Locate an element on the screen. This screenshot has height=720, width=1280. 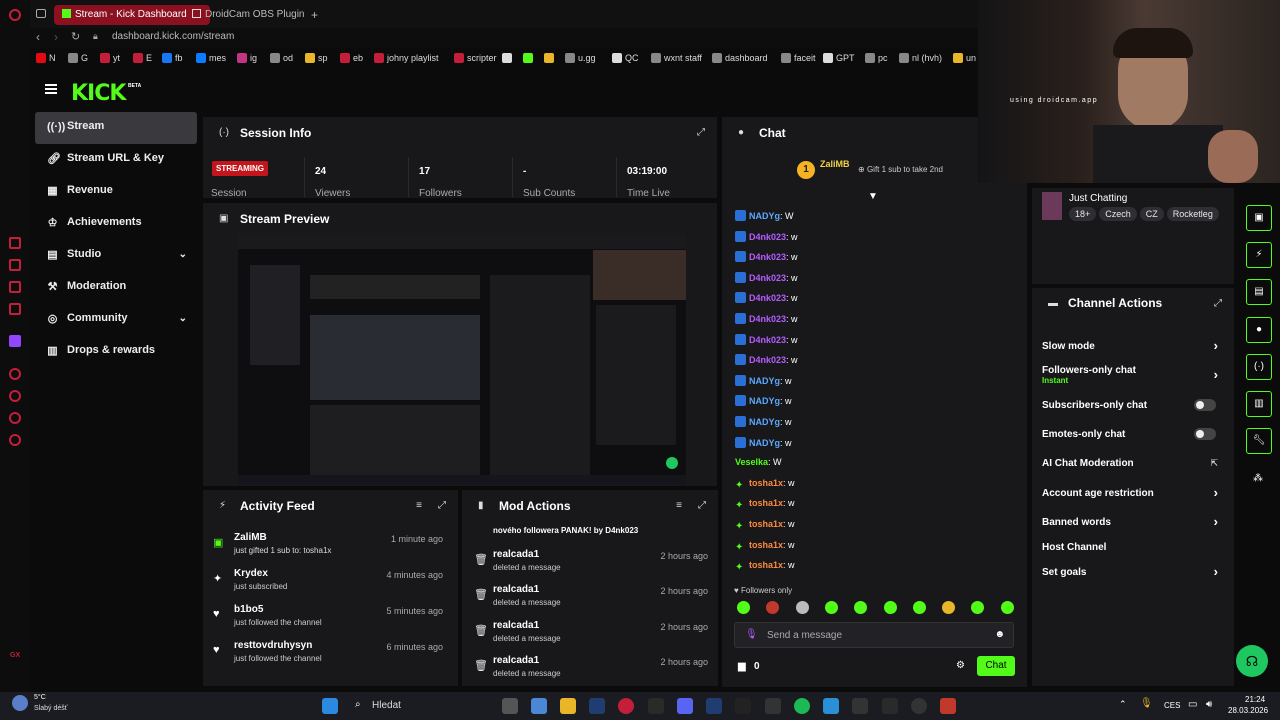
bookmark-item: ig is located at coordinates (247, 58).